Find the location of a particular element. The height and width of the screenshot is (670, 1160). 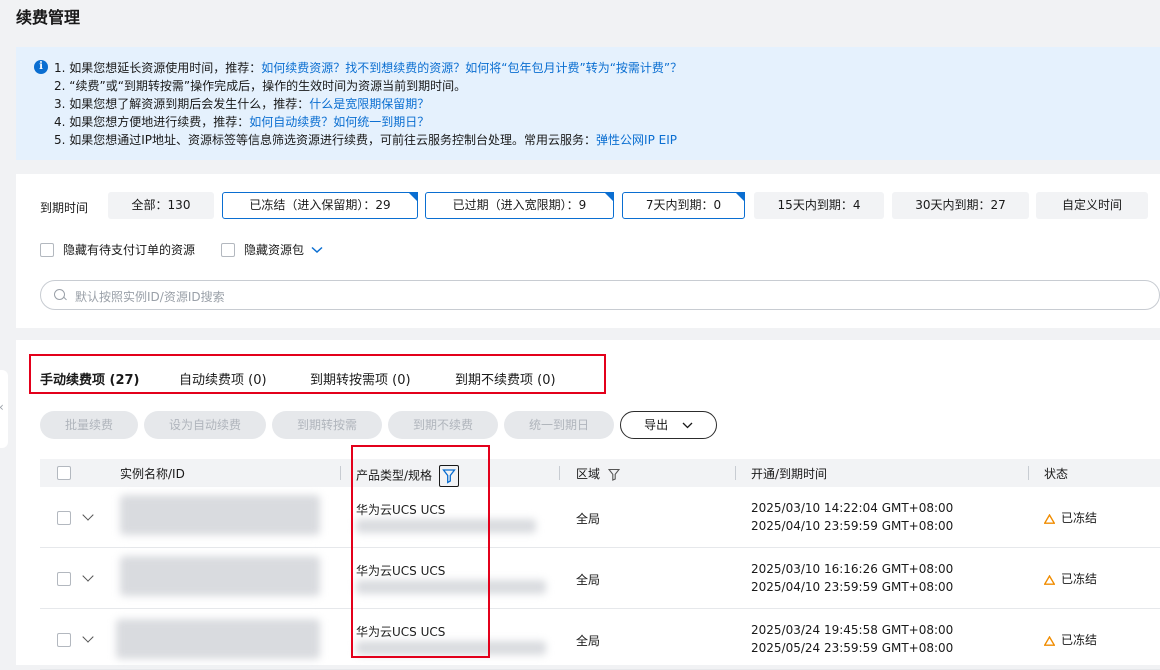

collapse-handle: ‹ is located at coordinates (4, 409).